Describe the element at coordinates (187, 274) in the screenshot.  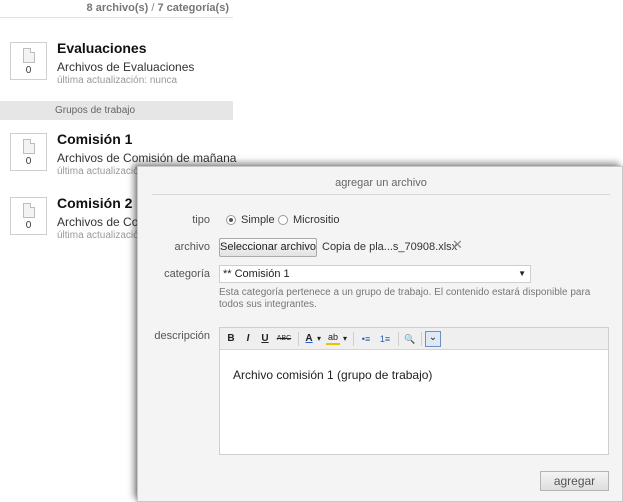
I see `categoria-label: categoría` at that location.